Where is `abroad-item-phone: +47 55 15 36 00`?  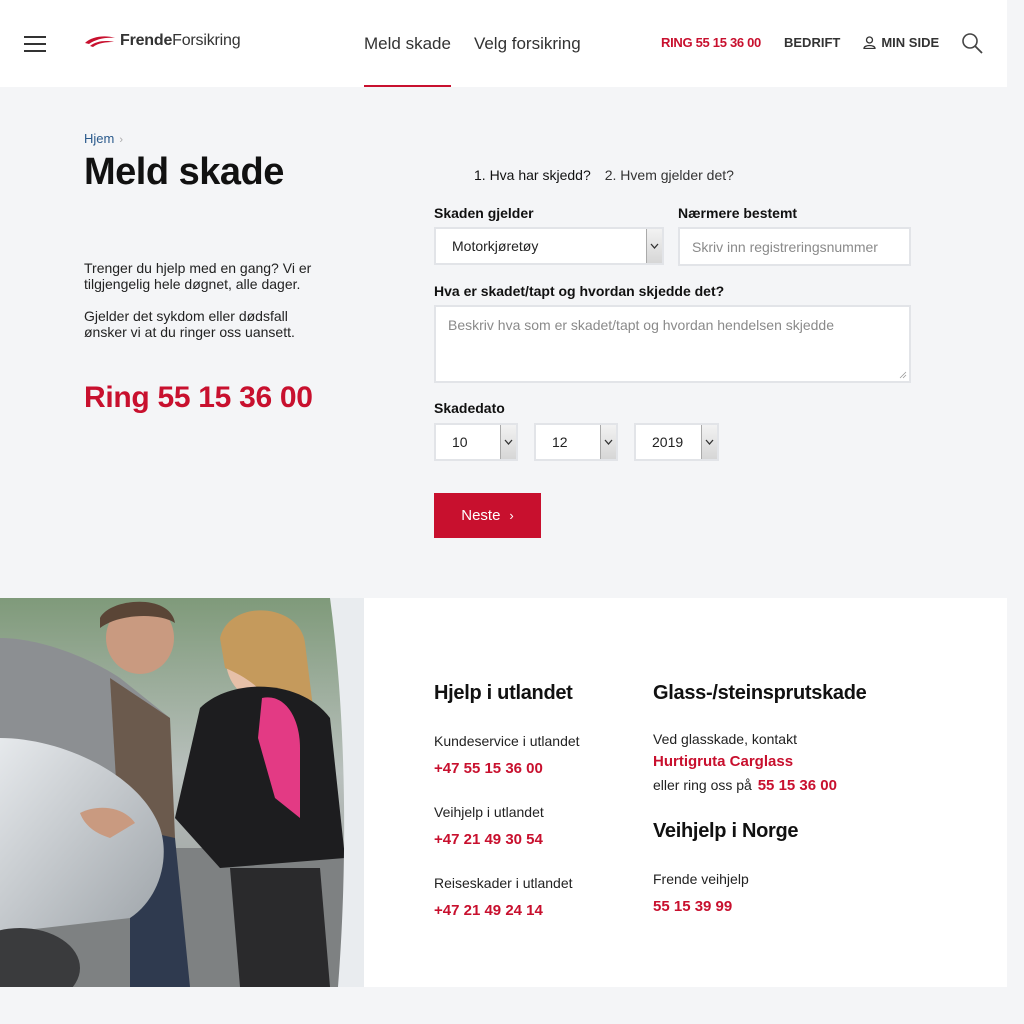 abroad-item-phone: +47 55 15 36 00 is located at coordinates (488, 768).